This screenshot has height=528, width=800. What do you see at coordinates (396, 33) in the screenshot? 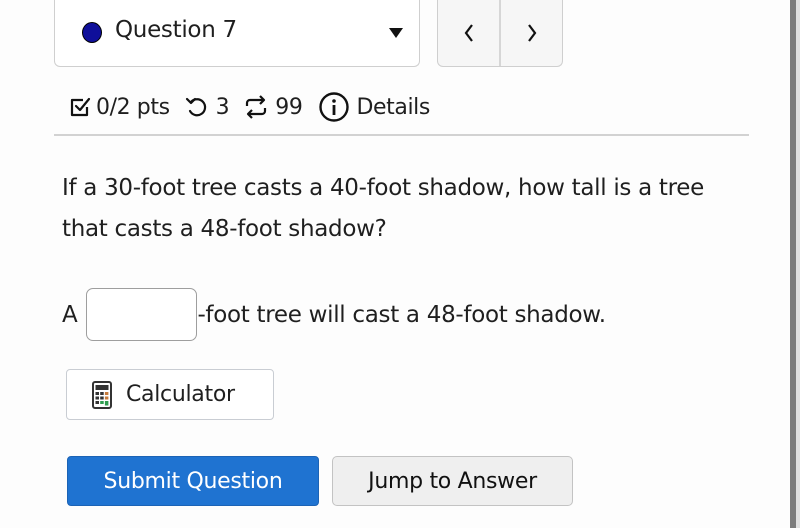
I see `caret-down-icon` at bounding box center [396, 33].